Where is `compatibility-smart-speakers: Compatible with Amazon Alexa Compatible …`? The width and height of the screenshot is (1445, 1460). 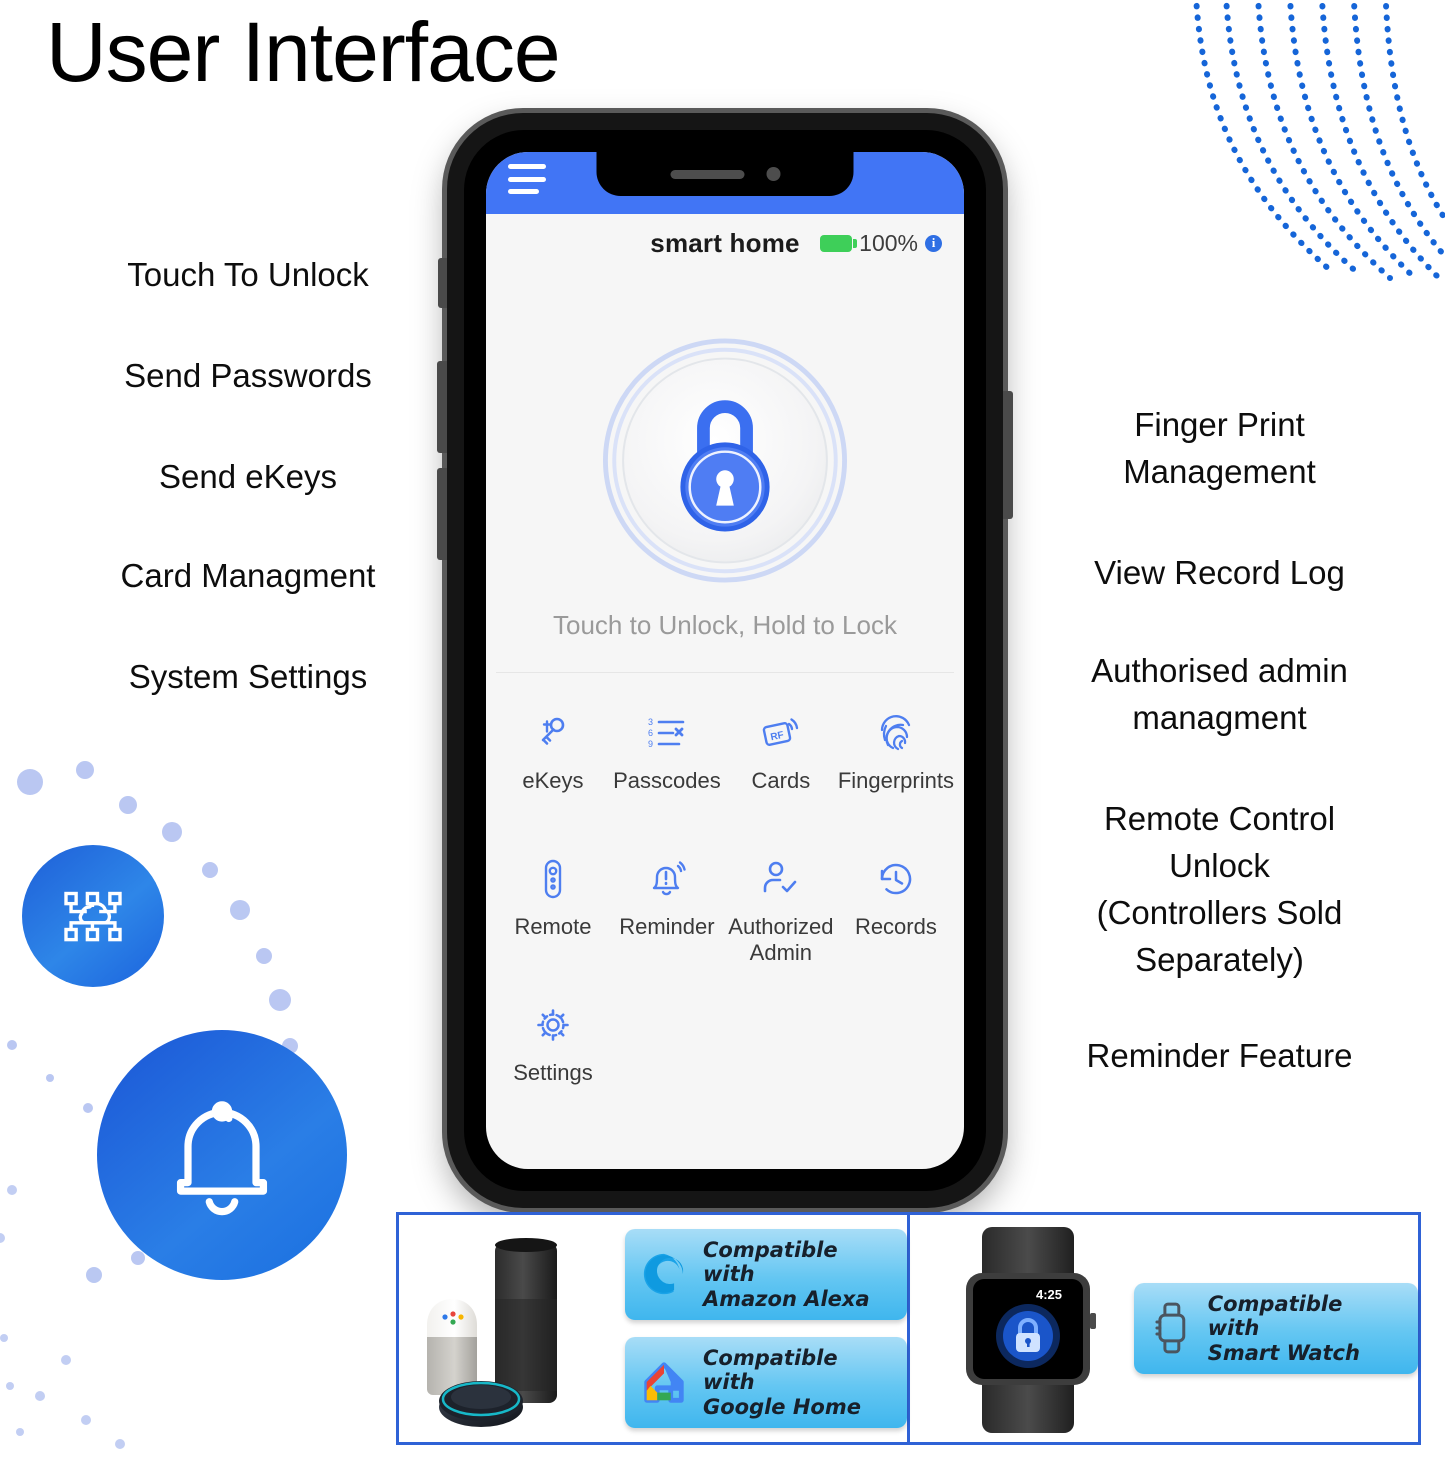
compatibility-smart-speakers: Compatible with Amazon Alexa Compatible … is located at coordinates (653, 1328).